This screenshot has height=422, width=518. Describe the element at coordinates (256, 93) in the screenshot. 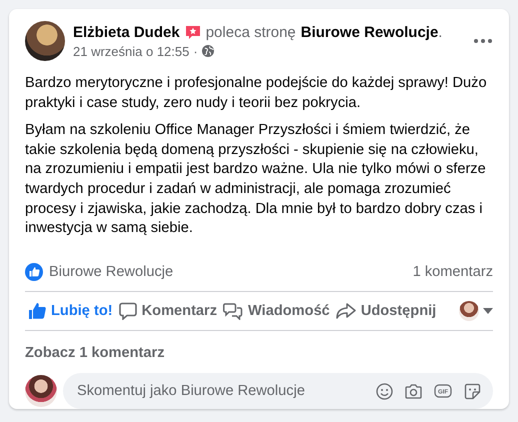

I see `post-paragraph: Bardzo merytoryczne i profesjonalne podejście do każdej sprawy! Dużo praktyki i case study, zero nudy i teorii bez pokrycia.` at that location.